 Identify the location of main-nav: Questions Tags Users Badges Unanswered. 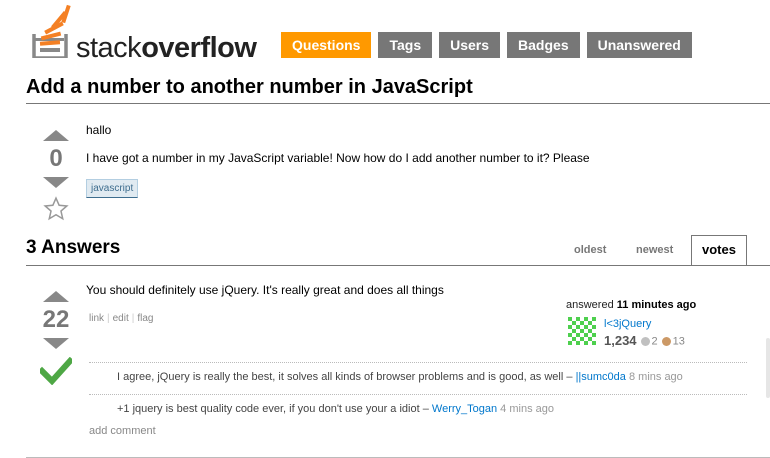
(486, 45).